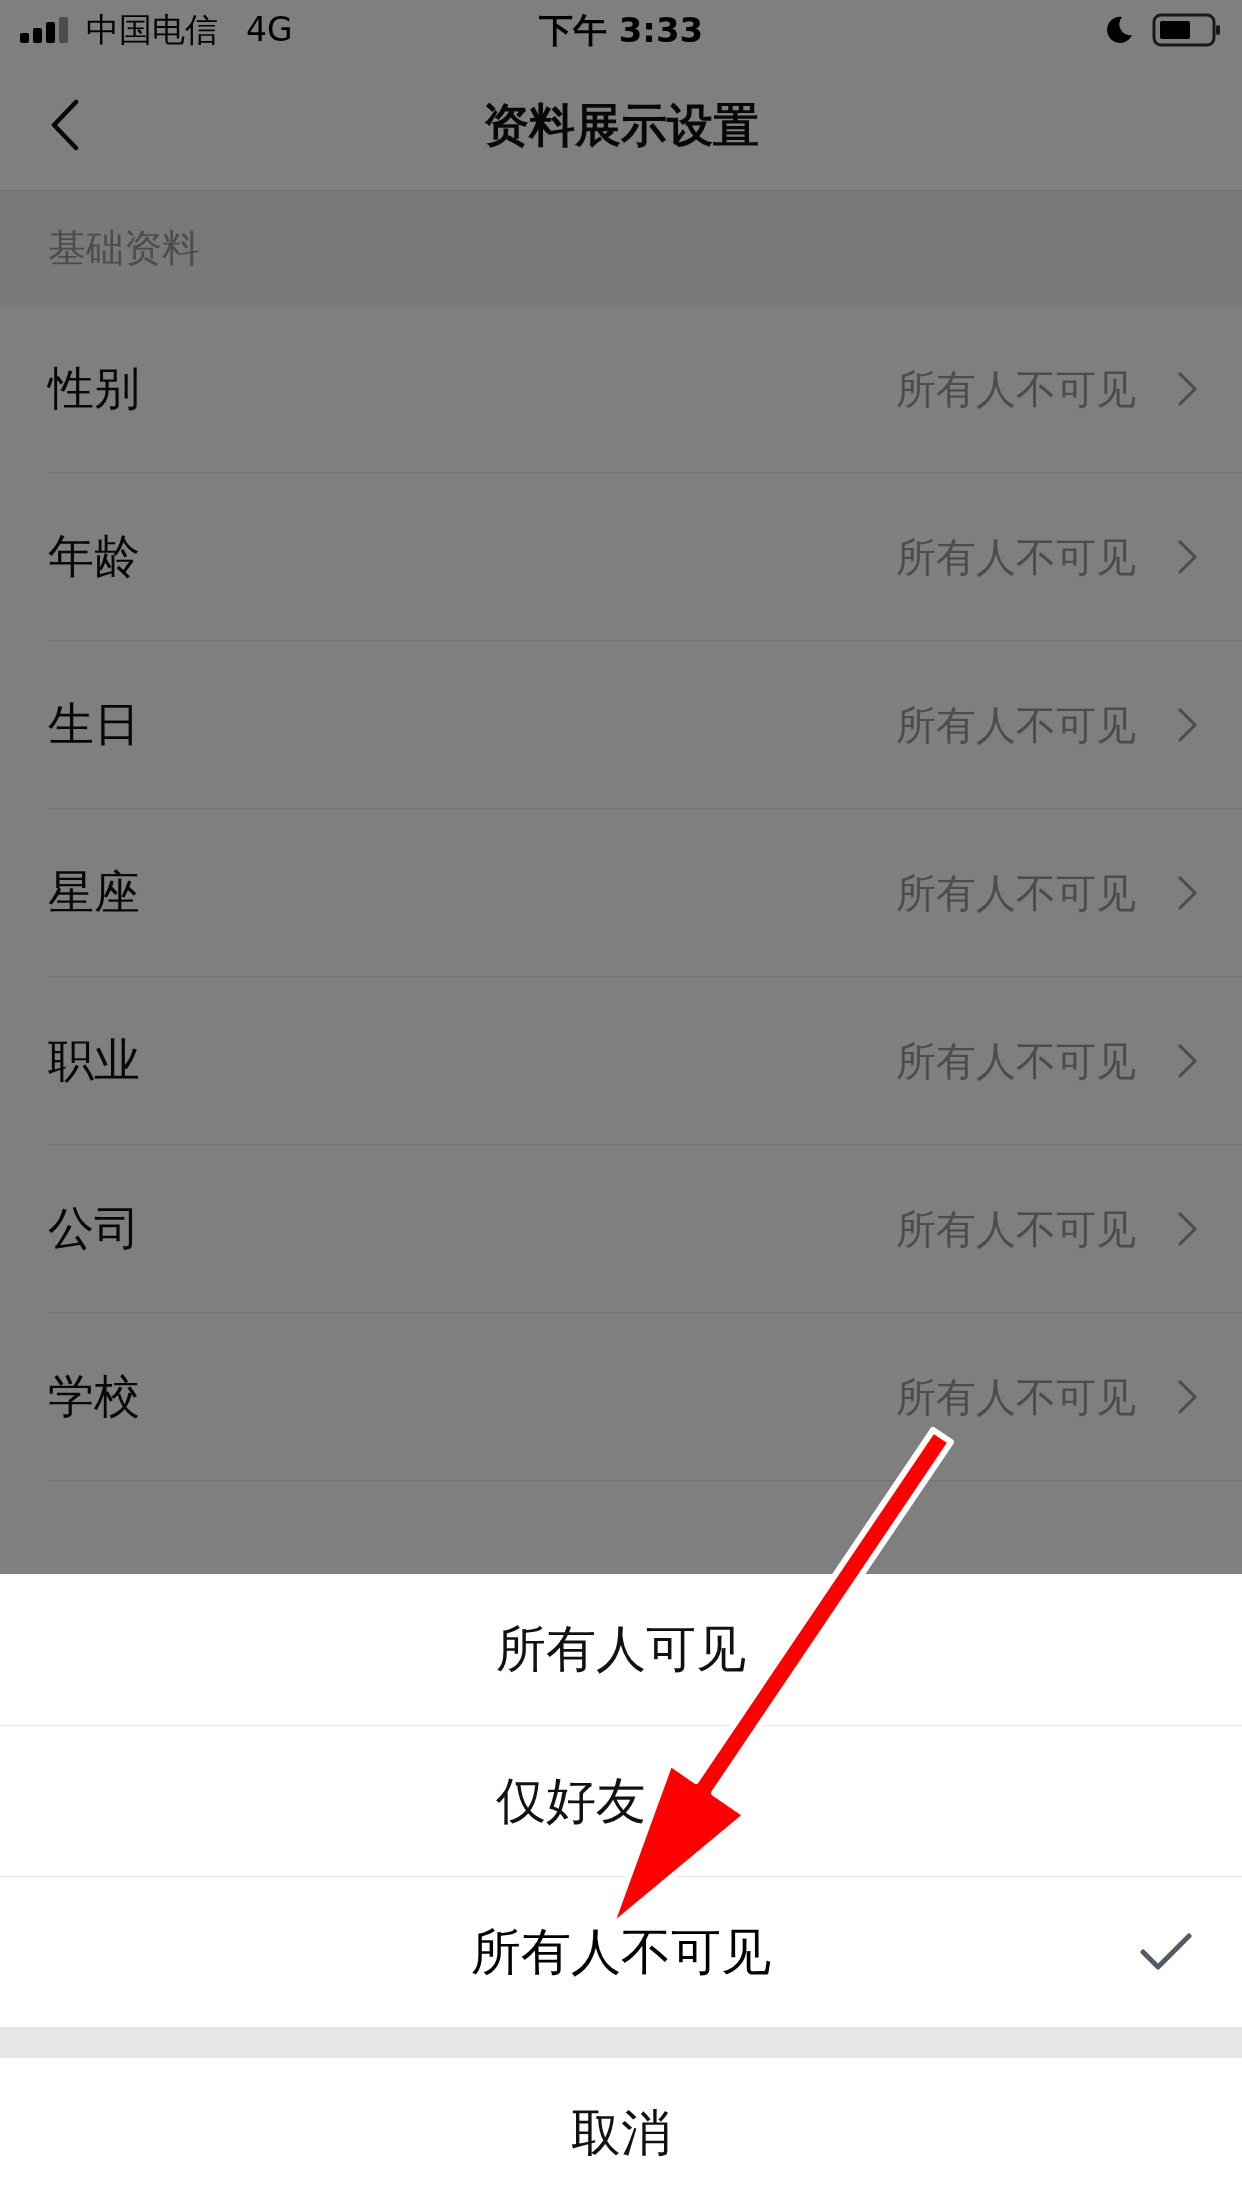 The width and height of the screenshot is (1242, 2208). I want to click on row-label: 星座, so click(94, 892).